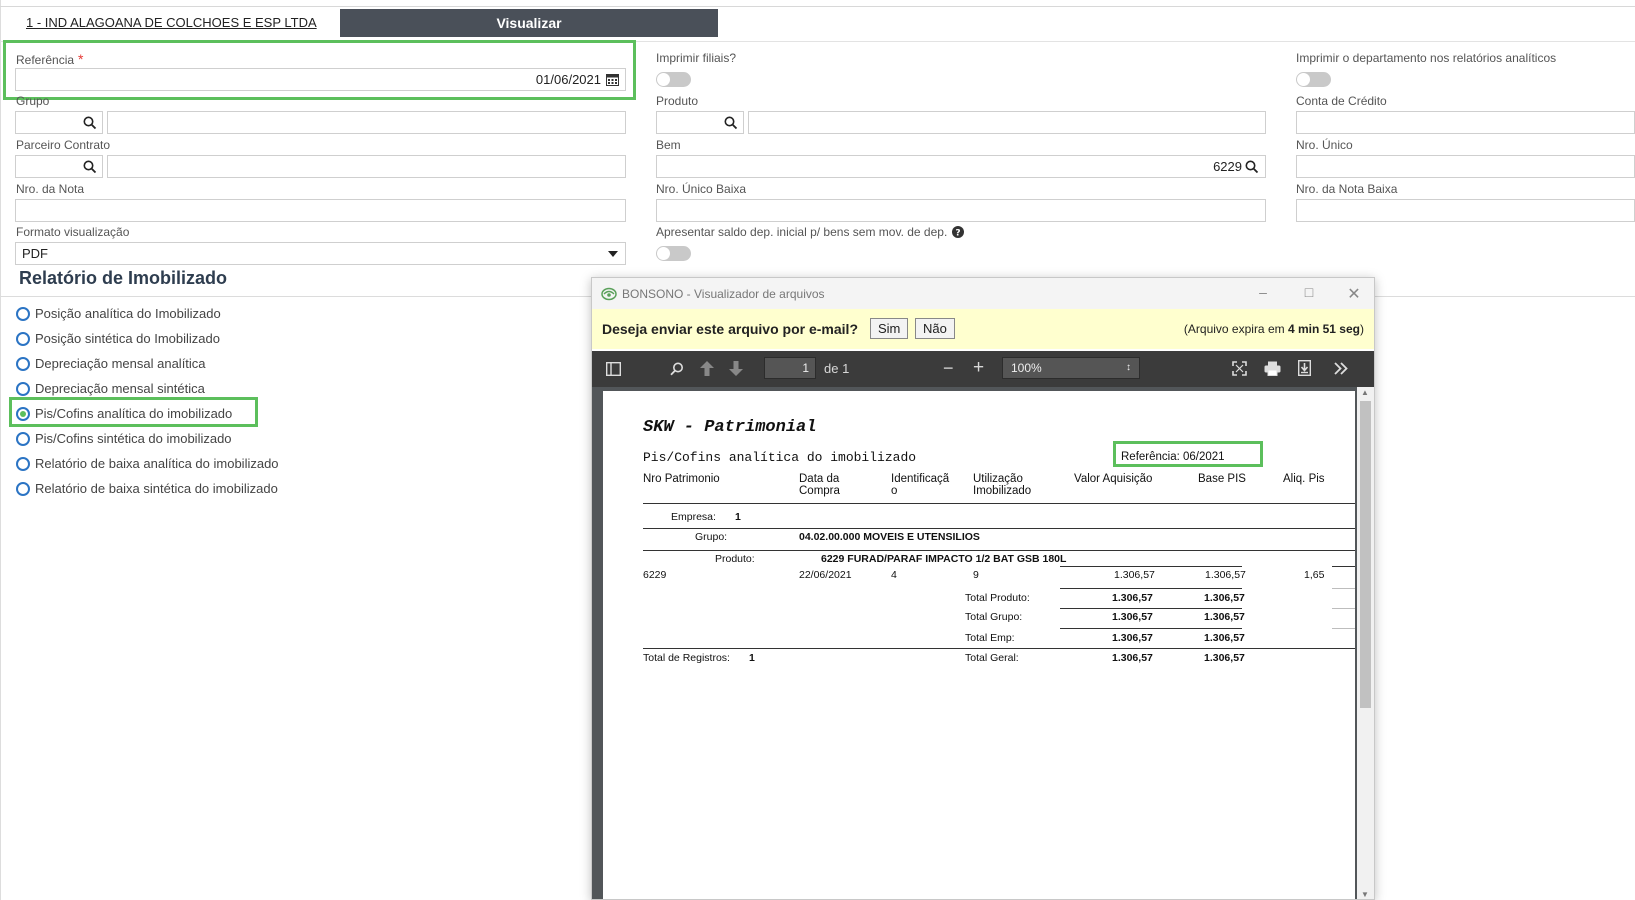  Describe the element at coordinates (817, 6) in the screenshot. I see `top-divider` at that location.